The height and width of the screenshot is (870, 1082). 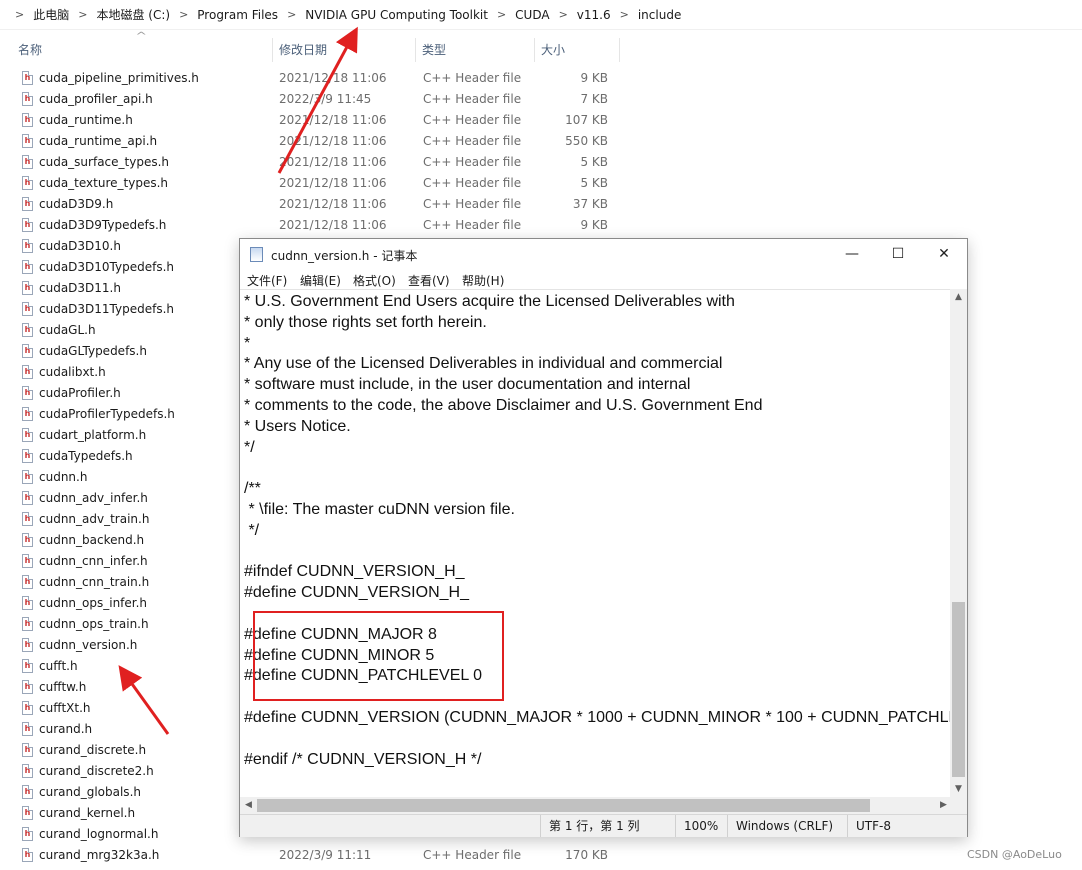 What do you see at coordinates (247, 343) in the screenshot?
I see `code-line: *` at bounding box center [247, 343].